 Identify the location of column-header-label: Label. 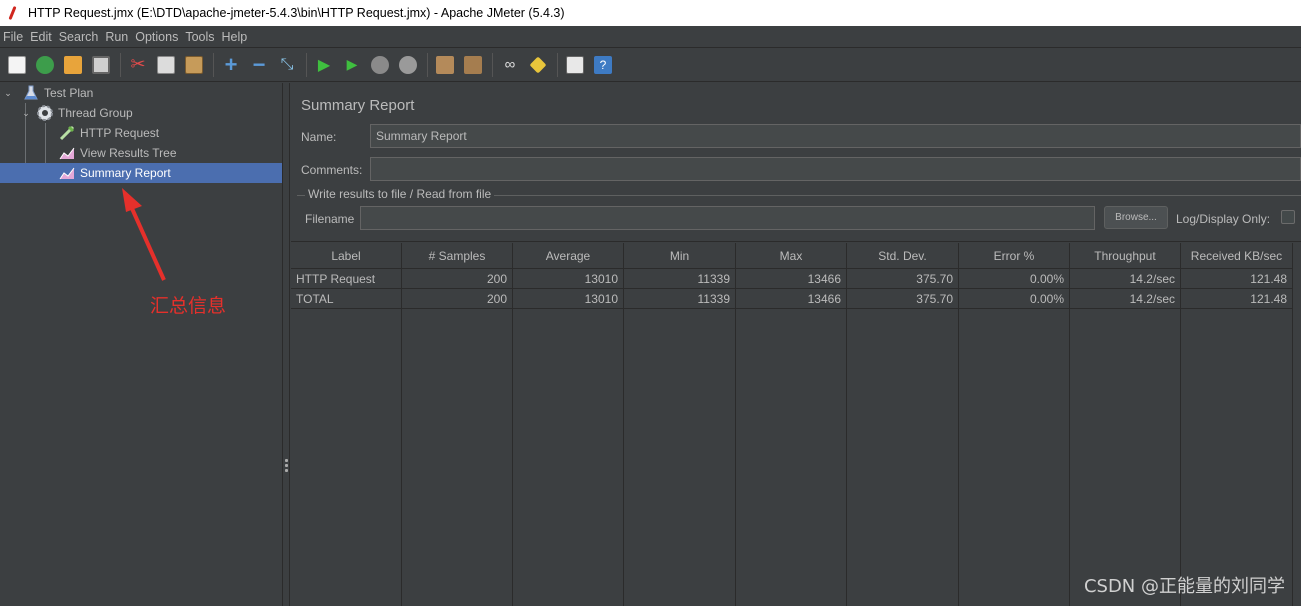
(346, 256).